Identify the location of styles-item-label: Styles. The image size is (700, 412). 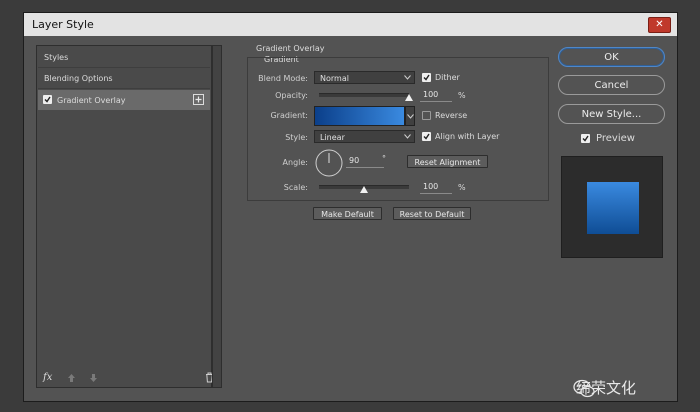
(56, 57).